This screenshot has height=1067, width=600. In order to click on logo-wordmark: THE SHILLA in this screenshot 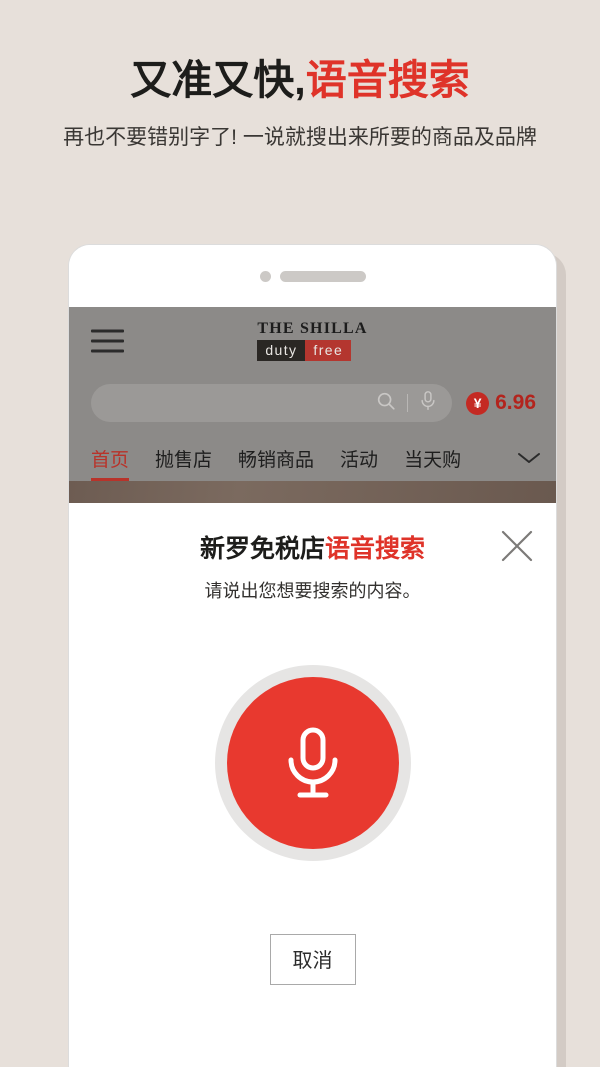, I will do `click(312, 328)`.